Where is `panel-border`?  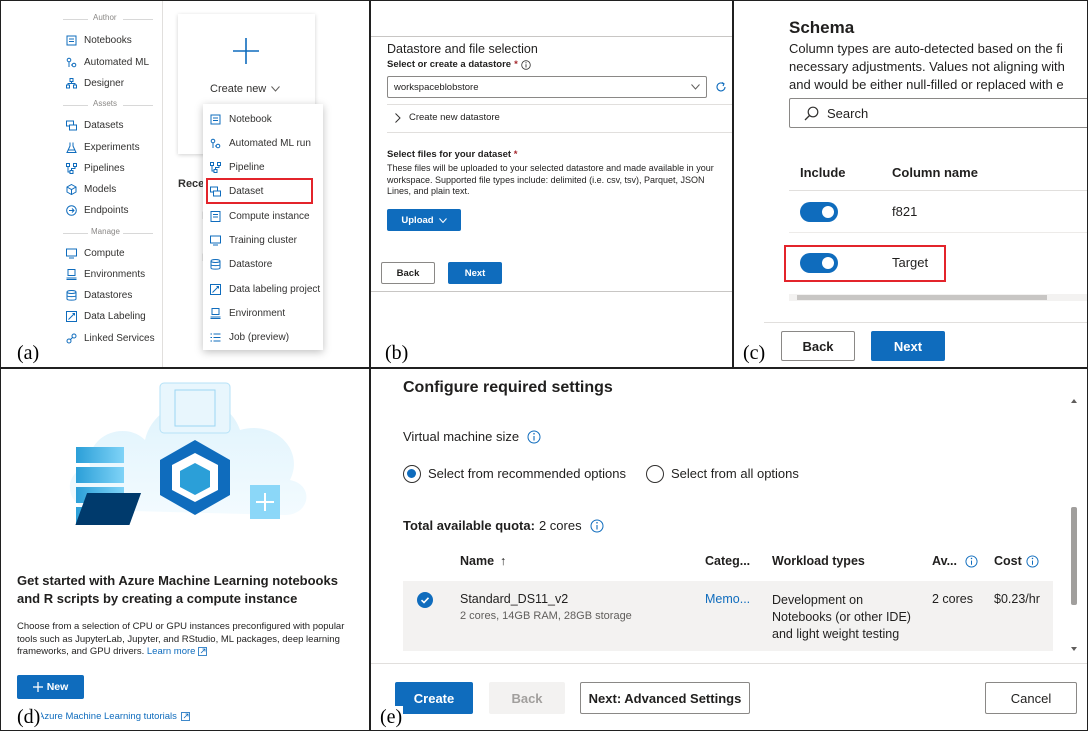
panel-border is located at coordinates (0, 365).